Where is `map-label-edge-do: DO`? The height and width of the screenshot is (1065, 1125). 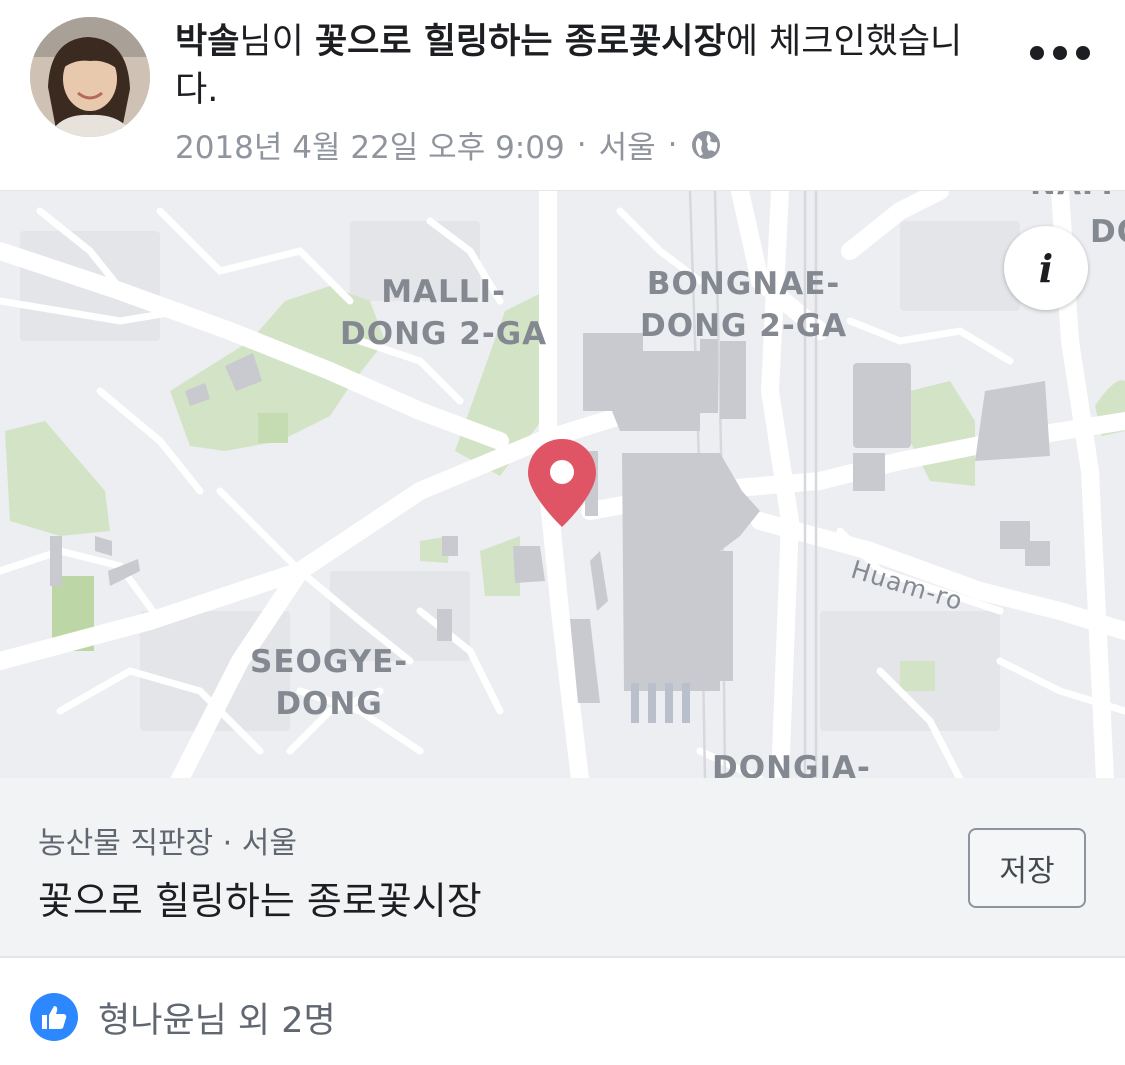
map-label-edge-do: DO is located at coordinates (1107, 232).